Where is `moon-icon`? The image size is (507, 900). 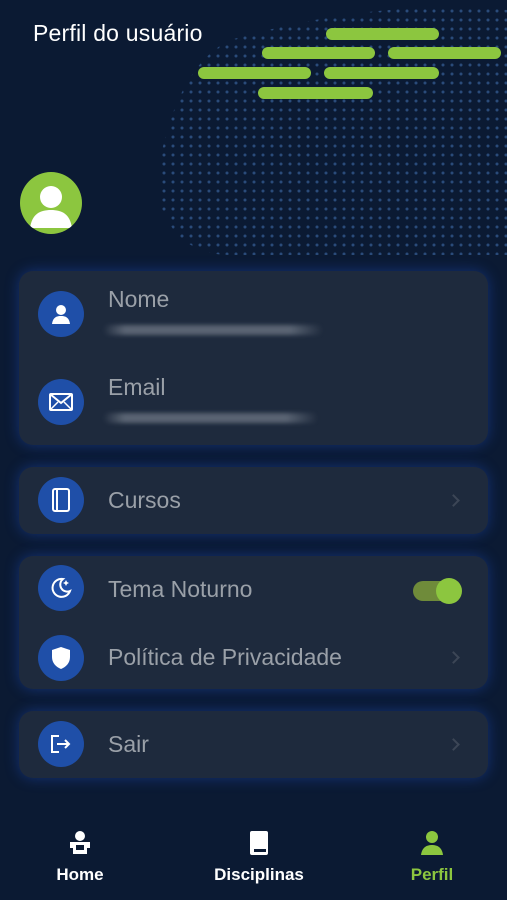
moon-icon is located at coordinates (61, 587).